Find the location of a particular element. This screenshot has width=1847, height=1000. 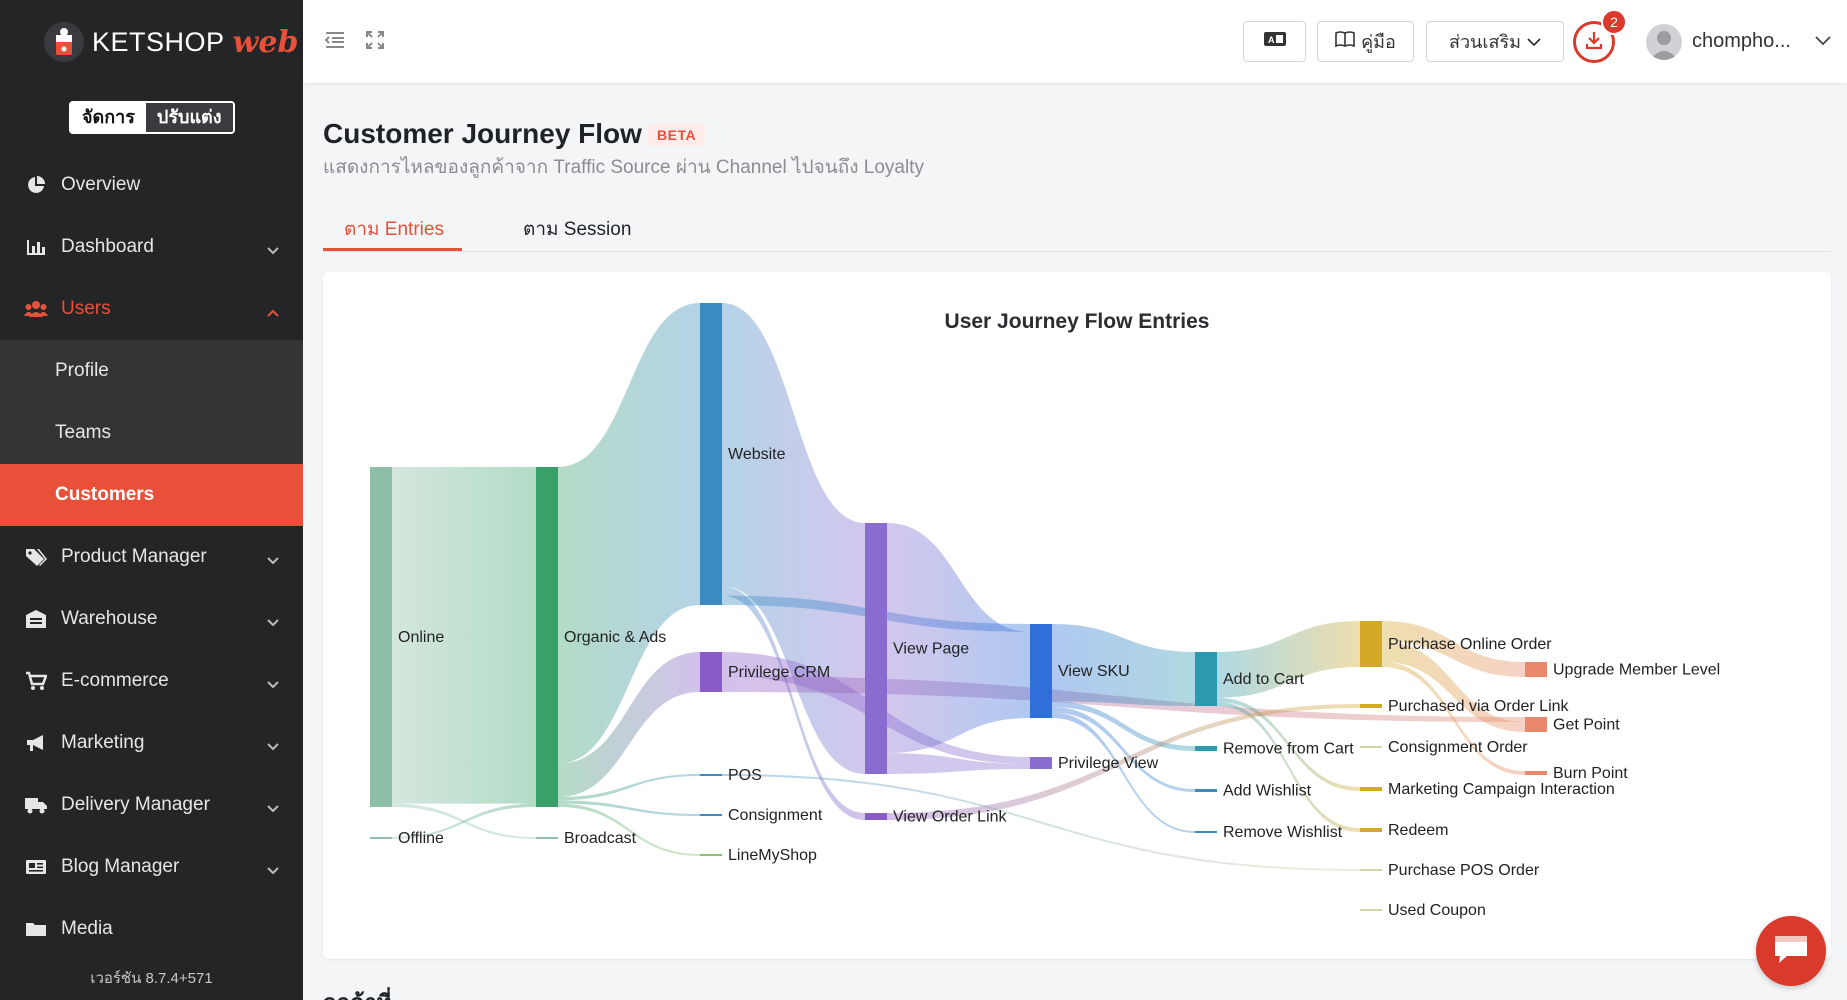

sankey-node-label: POS is located at coordinates (745, 775).